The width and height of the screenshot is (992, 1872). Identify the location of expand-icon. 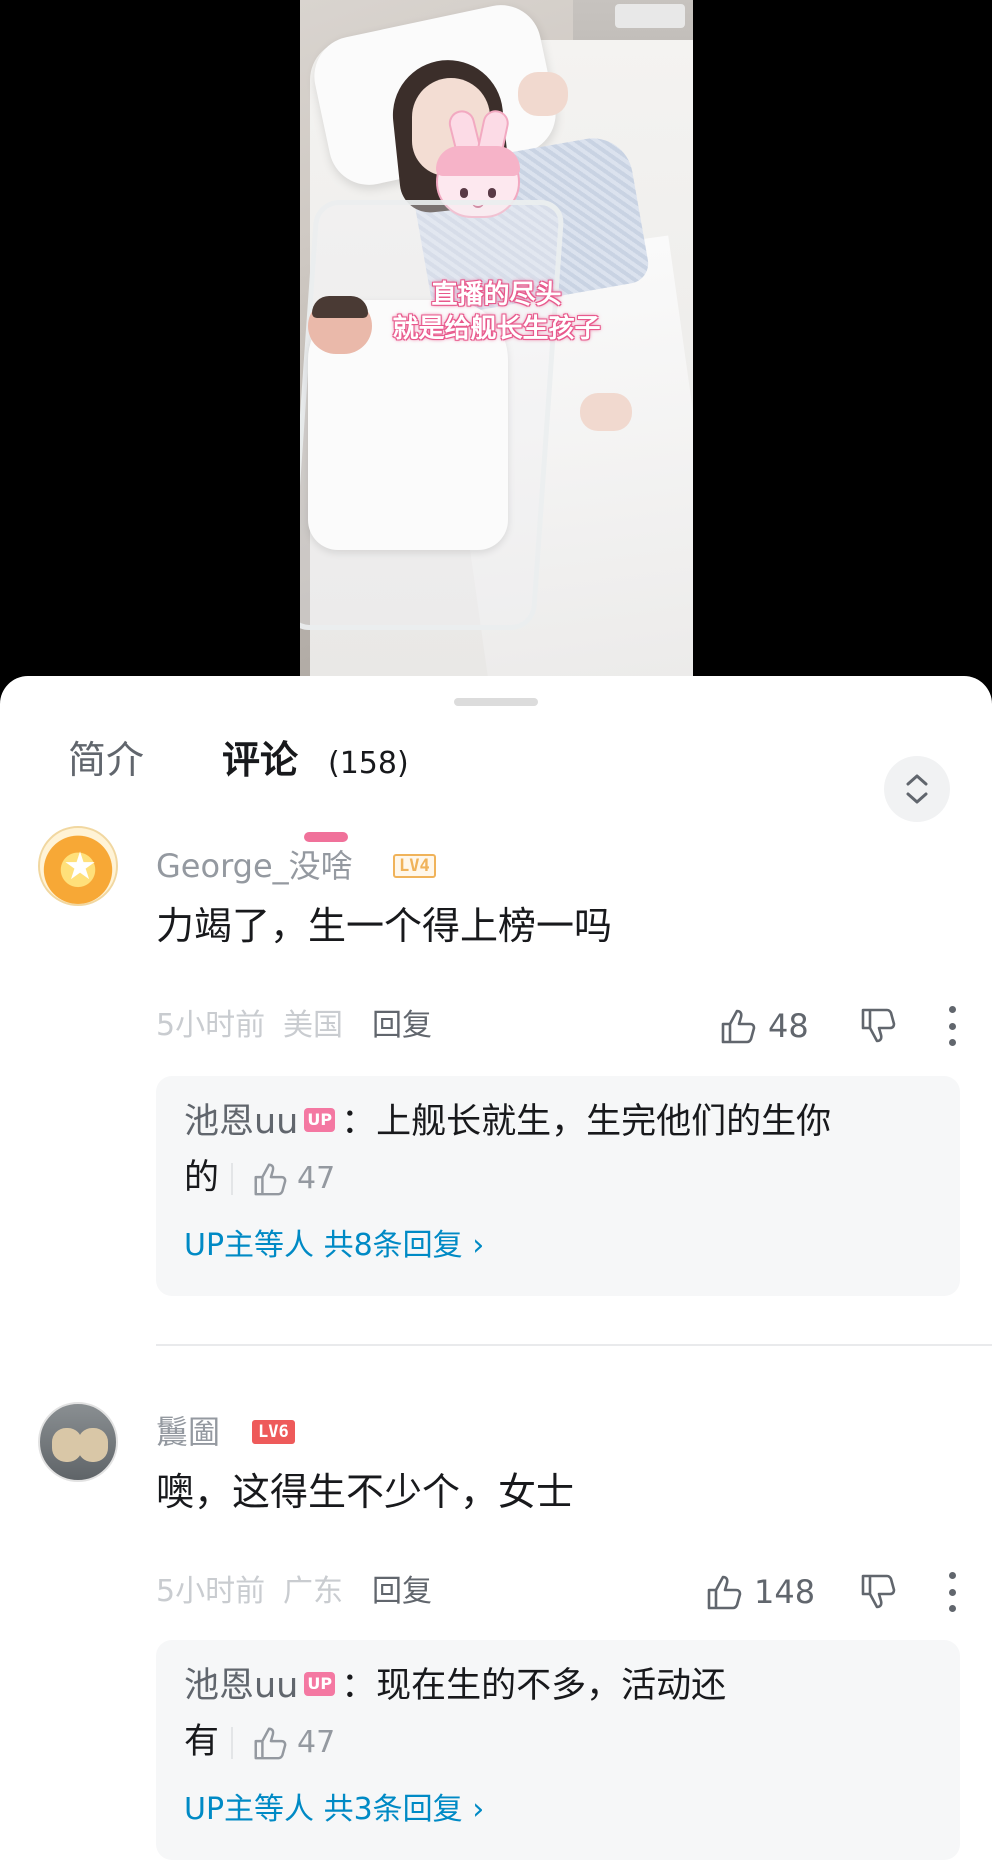
(917, 789).